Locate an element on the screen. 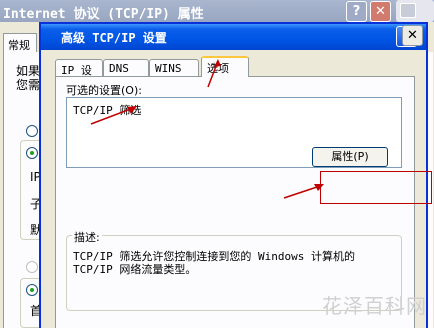  watermark: 花泽百科网 is located at coordinates (374, 306).